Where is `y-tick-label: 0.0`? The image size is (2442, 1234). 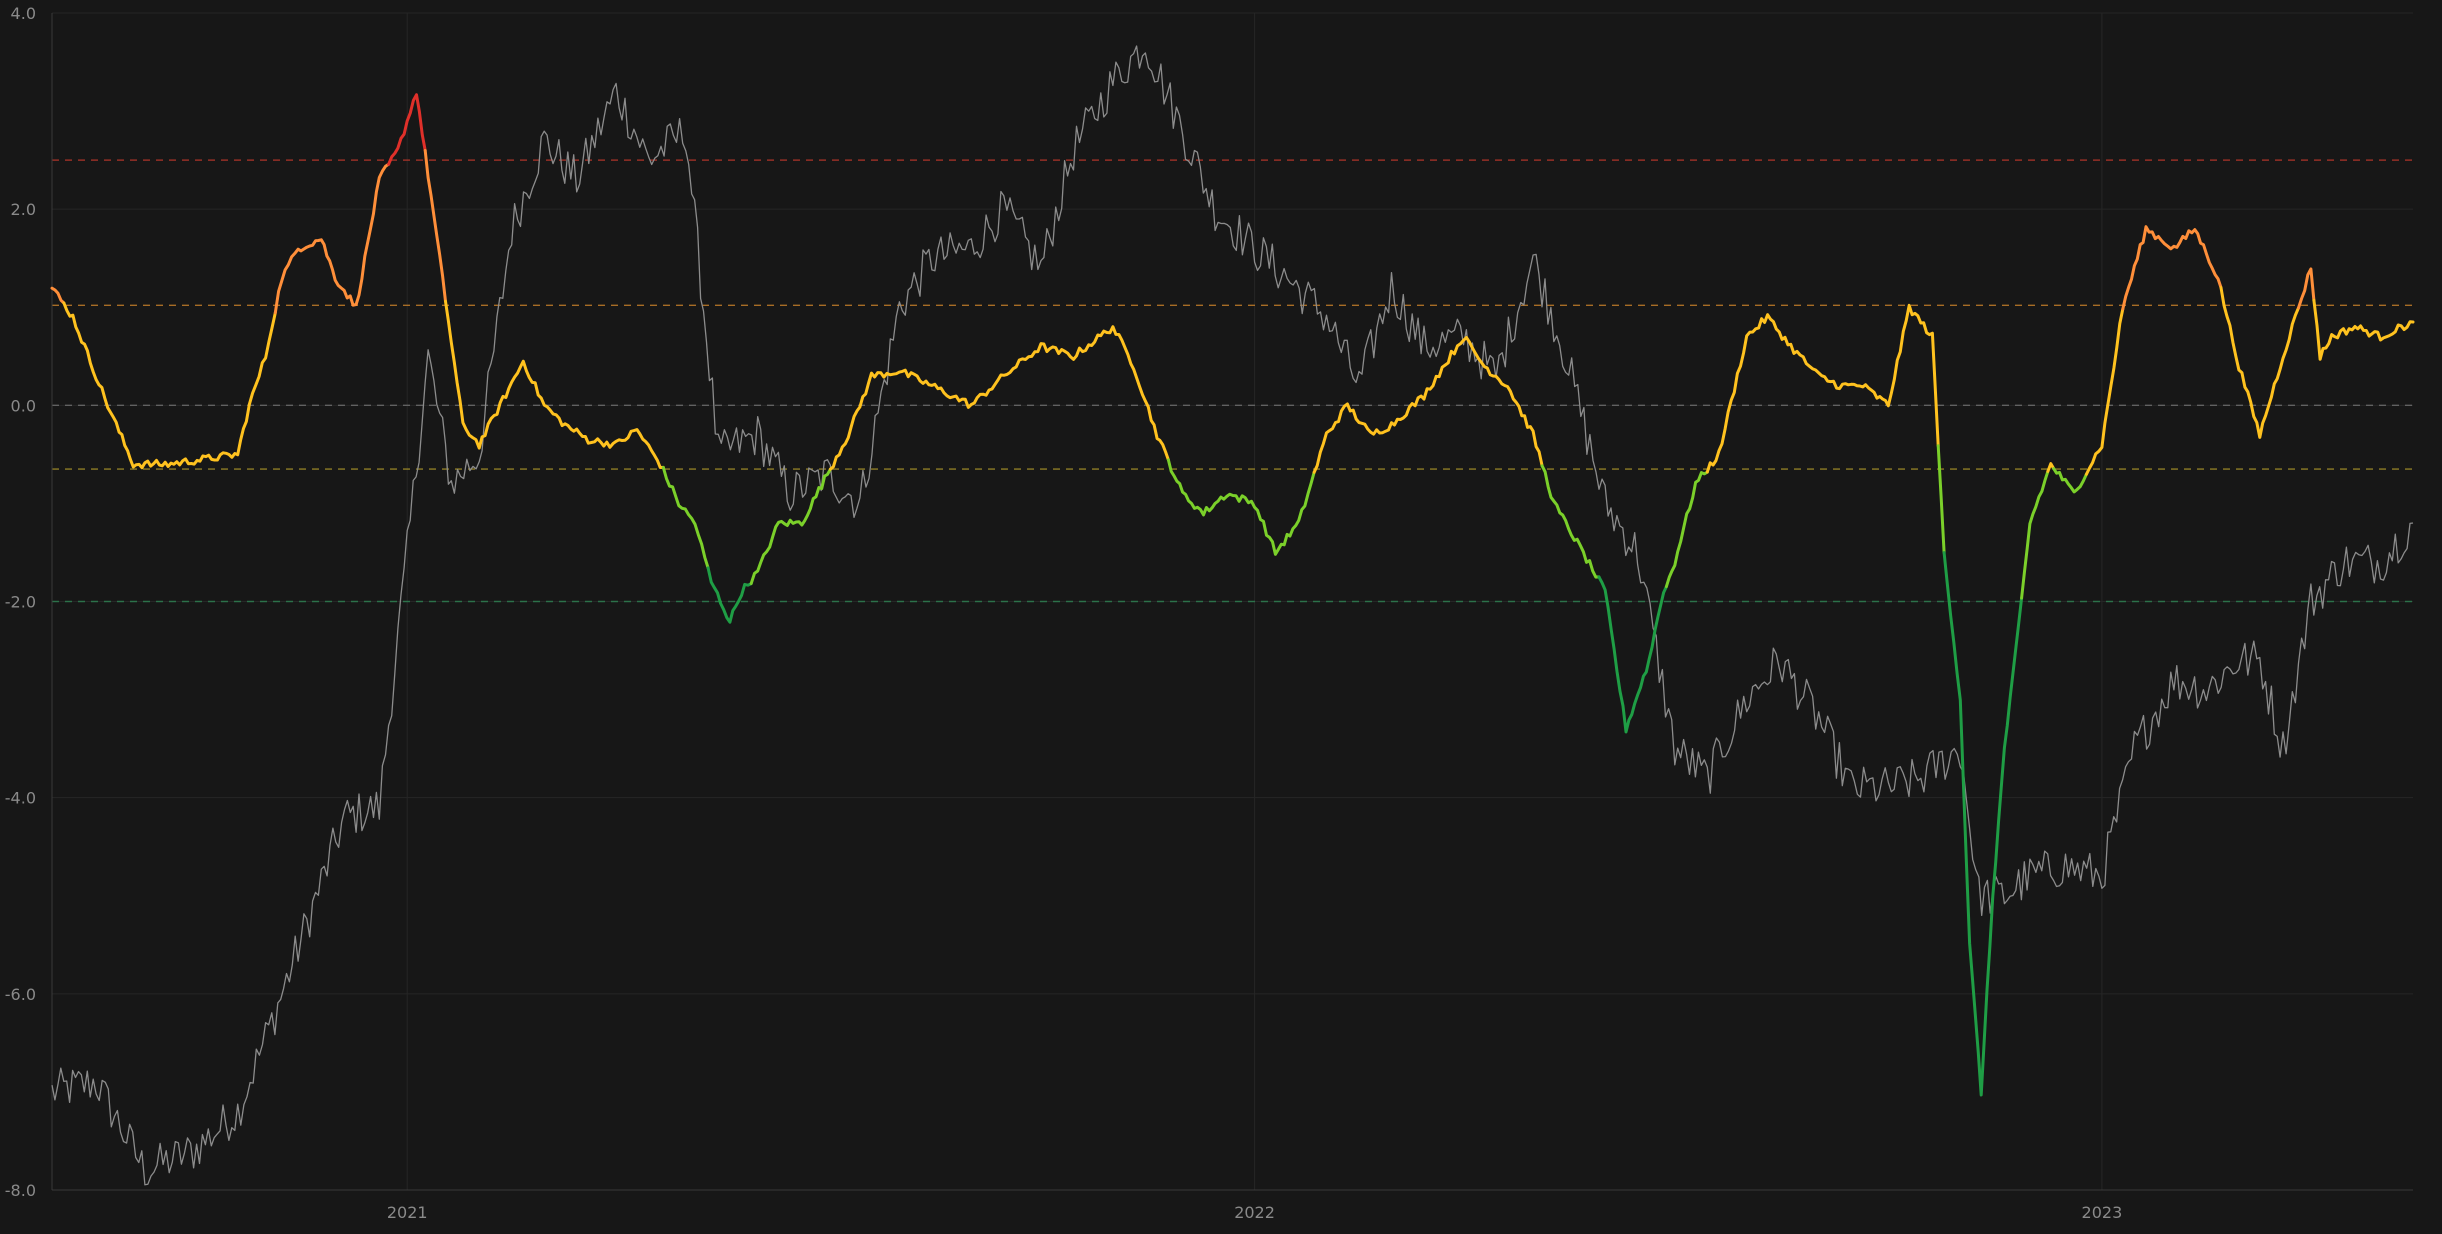
y-tick-label: 0.0 is located at coordinates (23, 405).